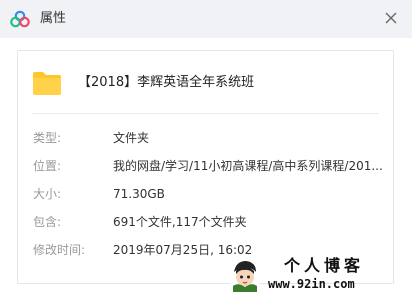  I want to click on size-label: 大小:, so click(47, 194).